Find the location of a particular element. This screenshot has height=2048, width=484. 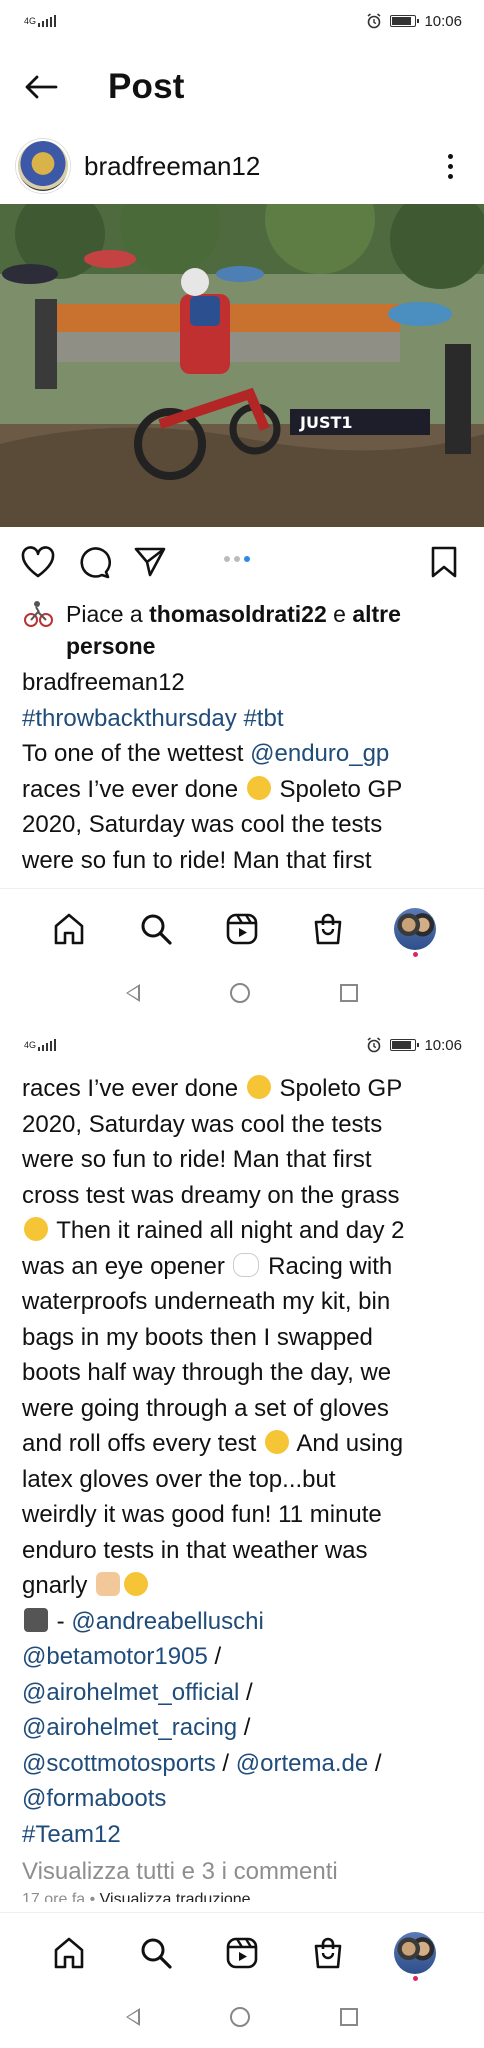

caption-line: - is located at coordinates (61, 1621).